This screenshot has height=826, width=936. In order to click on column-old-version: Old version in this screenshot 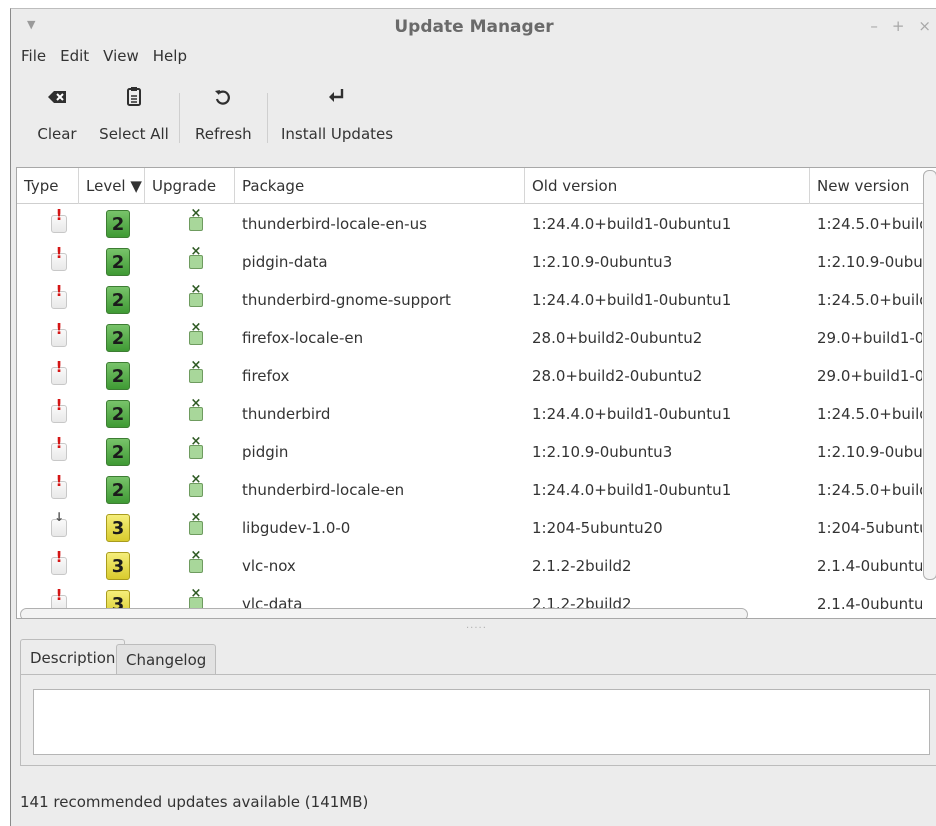, I will do `click(667, 186)`.